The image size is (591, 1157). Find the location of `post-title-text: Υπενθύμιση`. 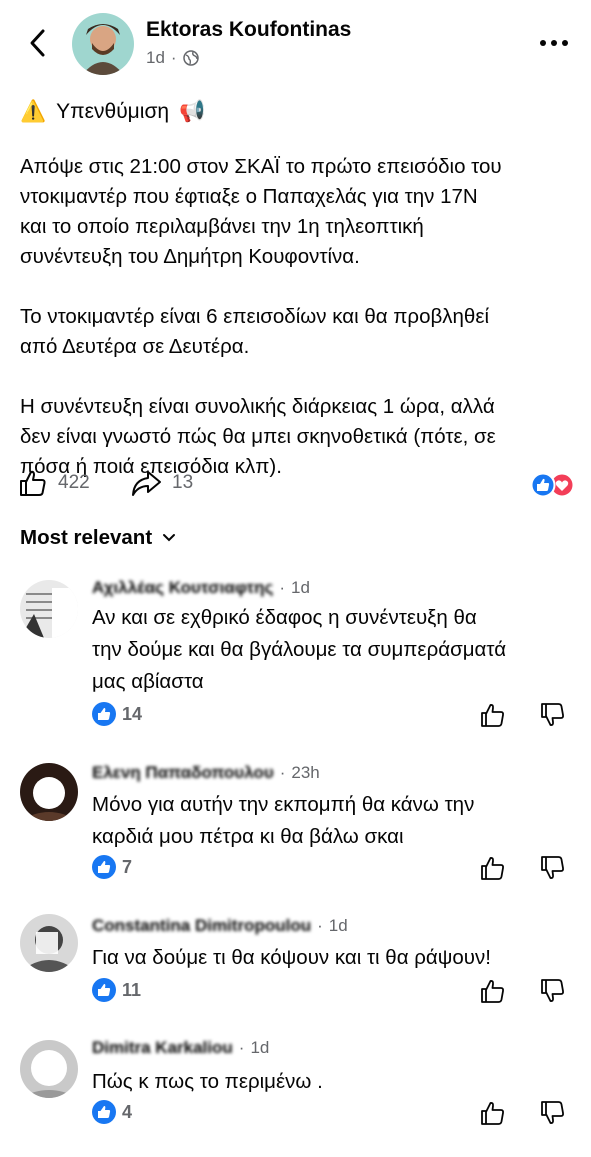

post-title-text: Υπενθύμιση is located at coordinates (113, 111).